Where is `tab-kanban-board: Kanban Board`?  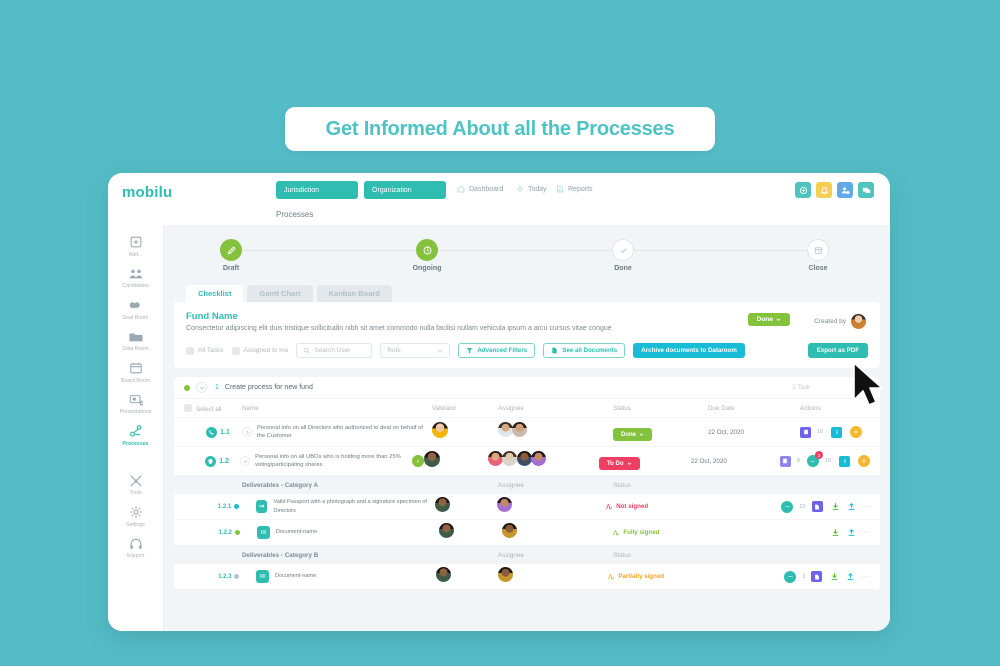
tab-kanban-board: Kanban Board is located at coordinates (354, 293).